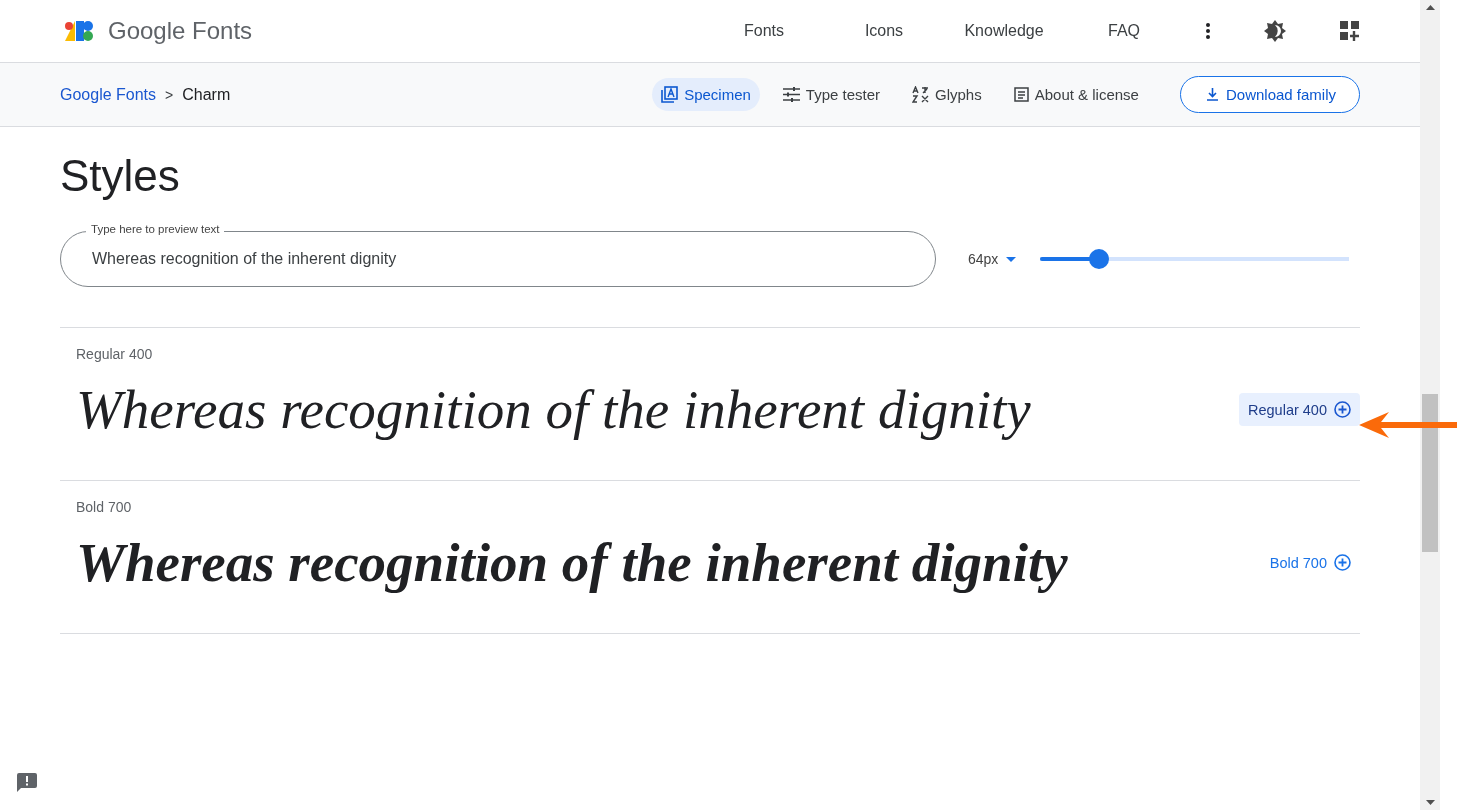 This screenshot has height=810, width=1457. I want to click on theme-icon, so click(1275, 31).